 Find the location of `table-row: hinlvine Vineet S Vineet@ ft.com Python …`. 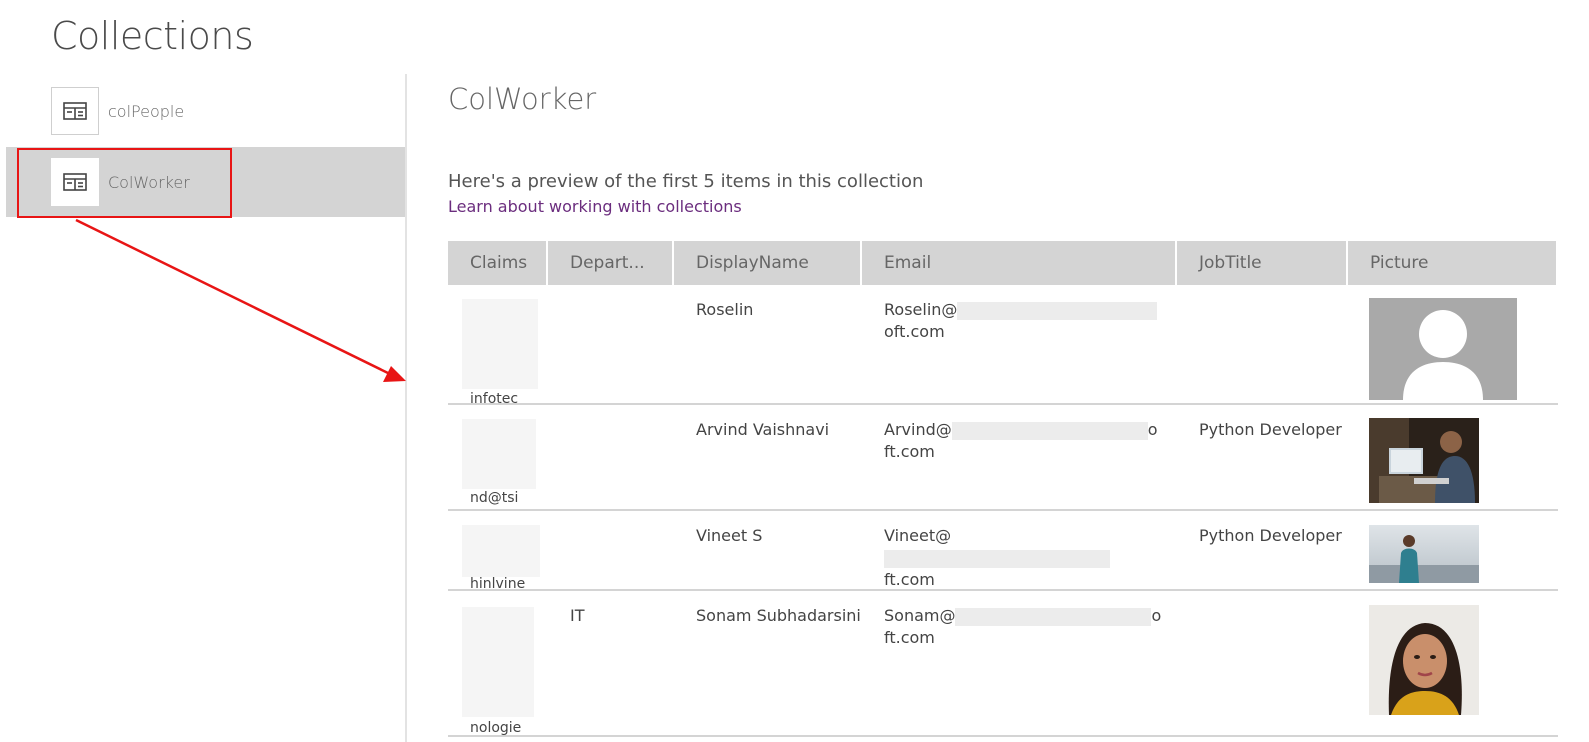

table-row: hinlvine Vineet S Vineet@ ft.com Python … is located at coordinates (1003, 551).